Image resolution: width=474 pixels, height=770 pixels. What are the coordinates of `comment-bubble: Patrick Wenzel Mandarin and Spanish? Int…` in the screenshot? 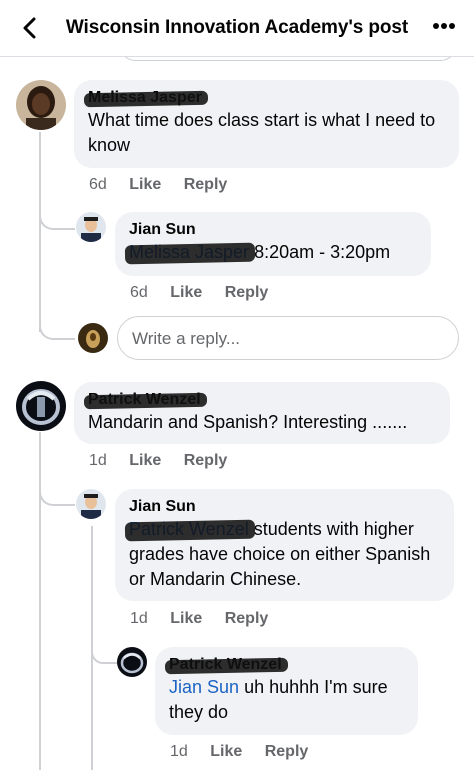 It's located at (262, 413).